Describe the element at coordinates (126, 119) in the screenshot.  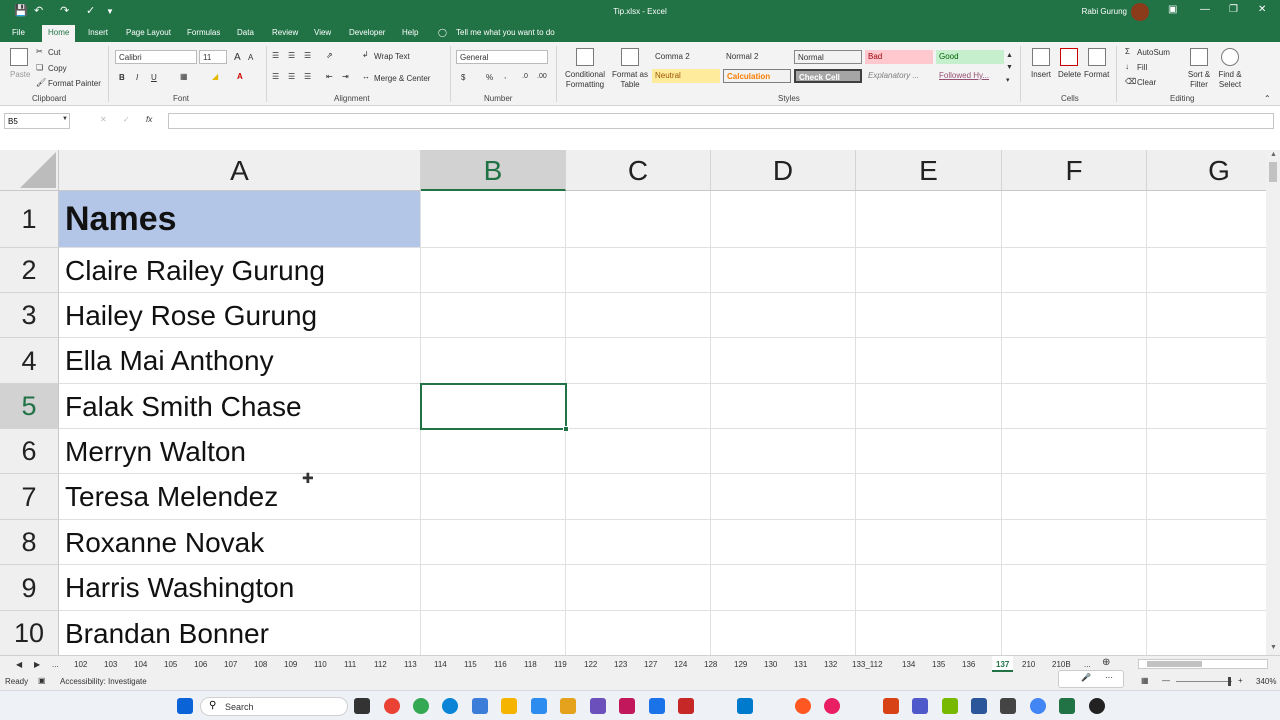
I see `enter-icon: ✓` at that location.